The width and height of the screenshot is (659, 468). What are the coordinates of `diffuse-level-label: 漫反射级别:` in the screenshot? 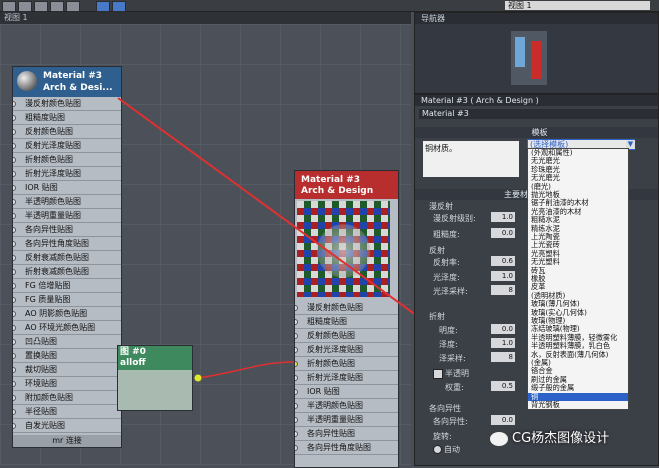 It's located at (454, 218).